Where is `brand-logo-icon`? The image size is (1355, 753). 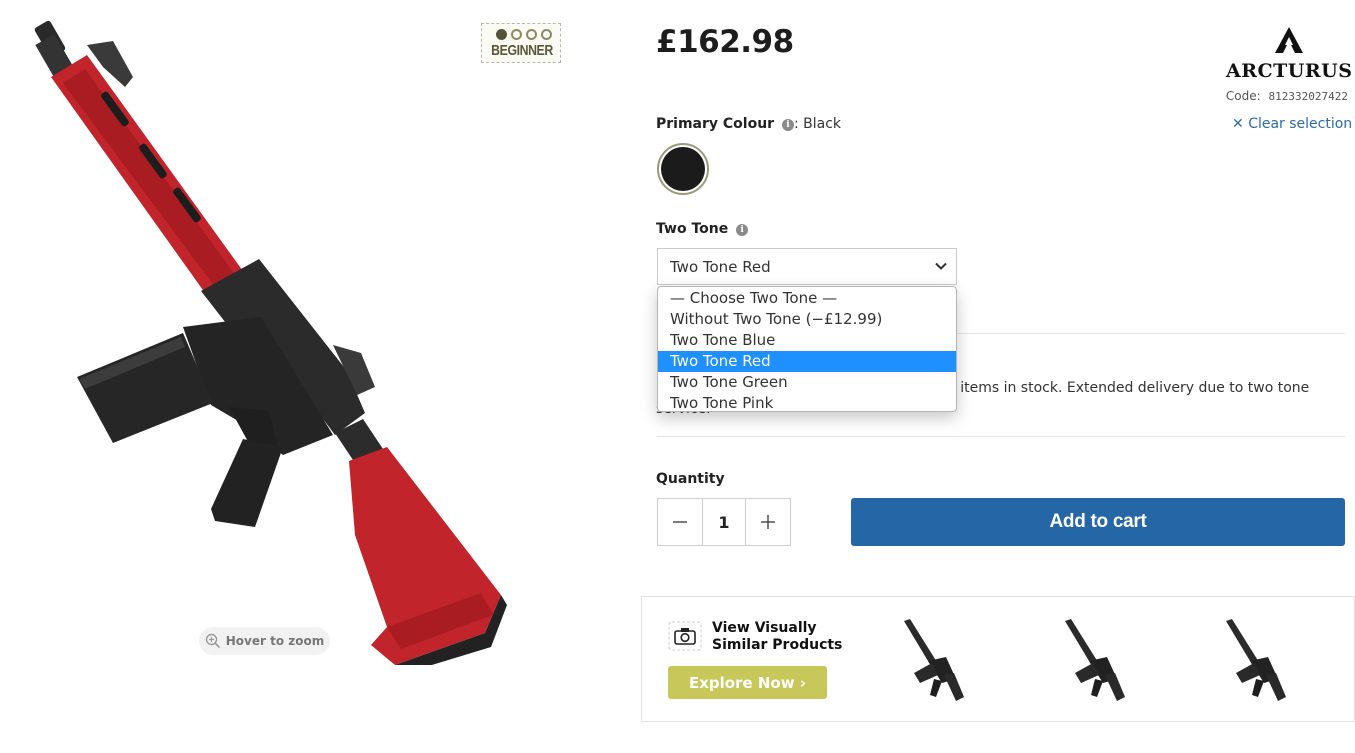
brand-logo-icon is located at coordinates (1289, 40).